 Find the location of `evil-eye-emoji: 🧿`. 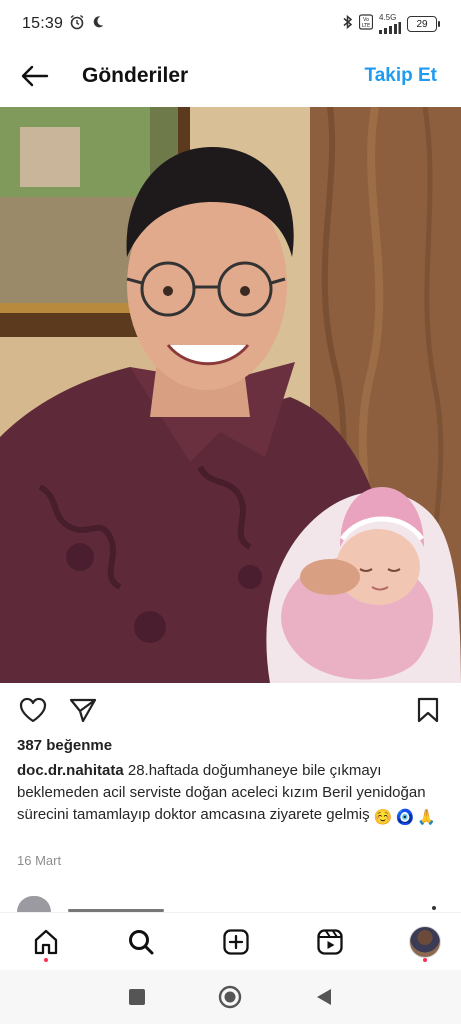

evil-eye-emoji: 🧿 is located at coordinates (405, 817).